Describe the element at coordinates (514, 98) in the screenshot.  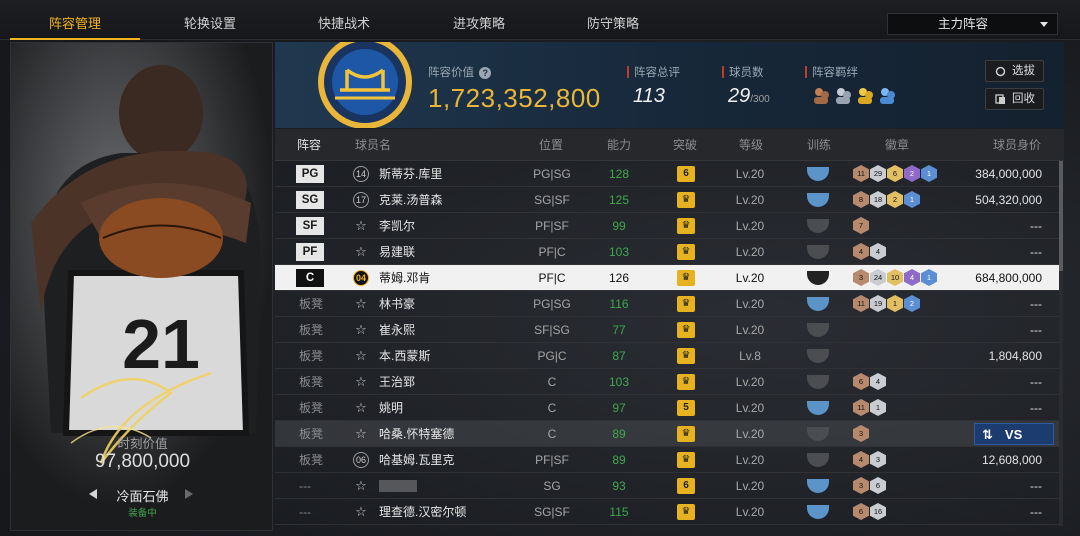
I see `team-value: 1,723,352,800` at that location.